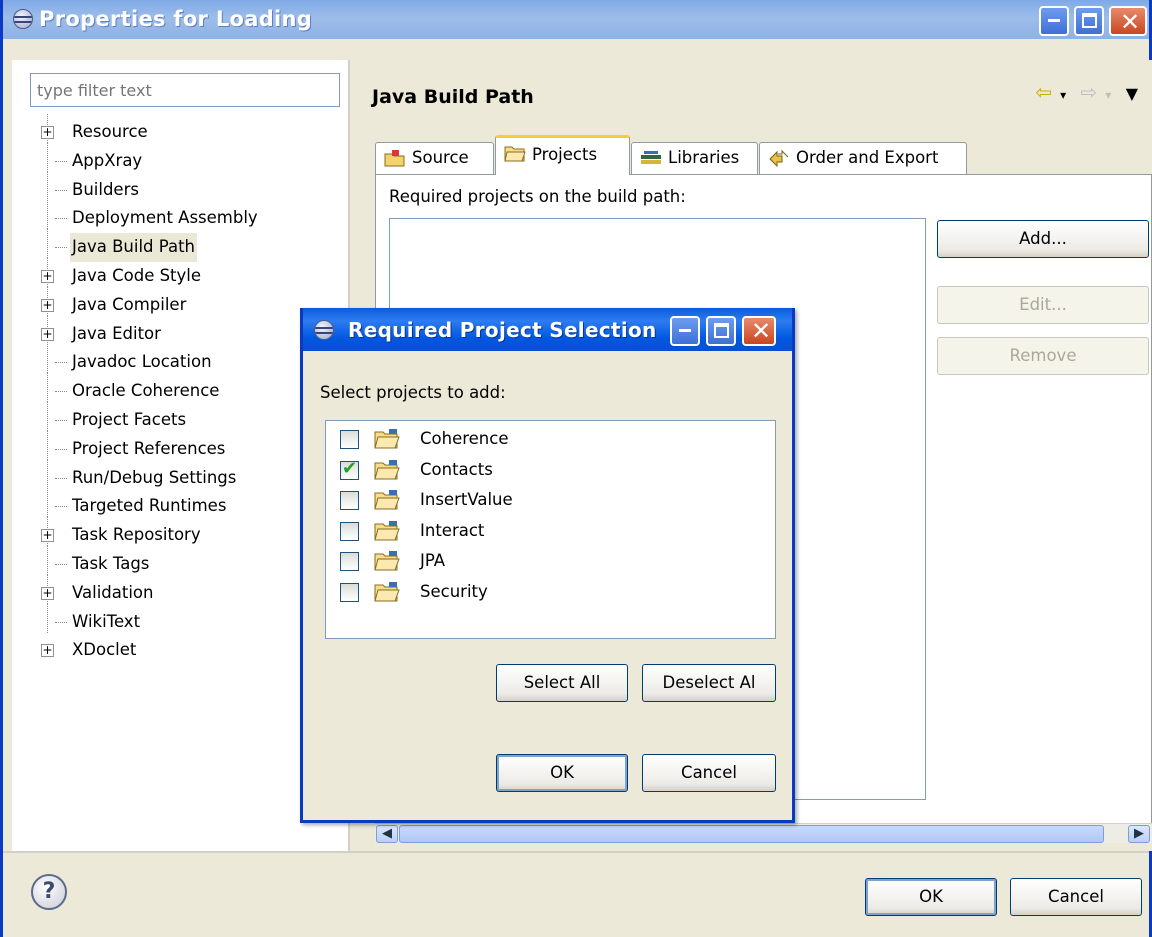 The width and height of the screenshot is (1152, 937). What do you see at coordinates (180, 562) in the screenshot?
I see `tree-item: Task Tags` at bounding box center [180, 562].